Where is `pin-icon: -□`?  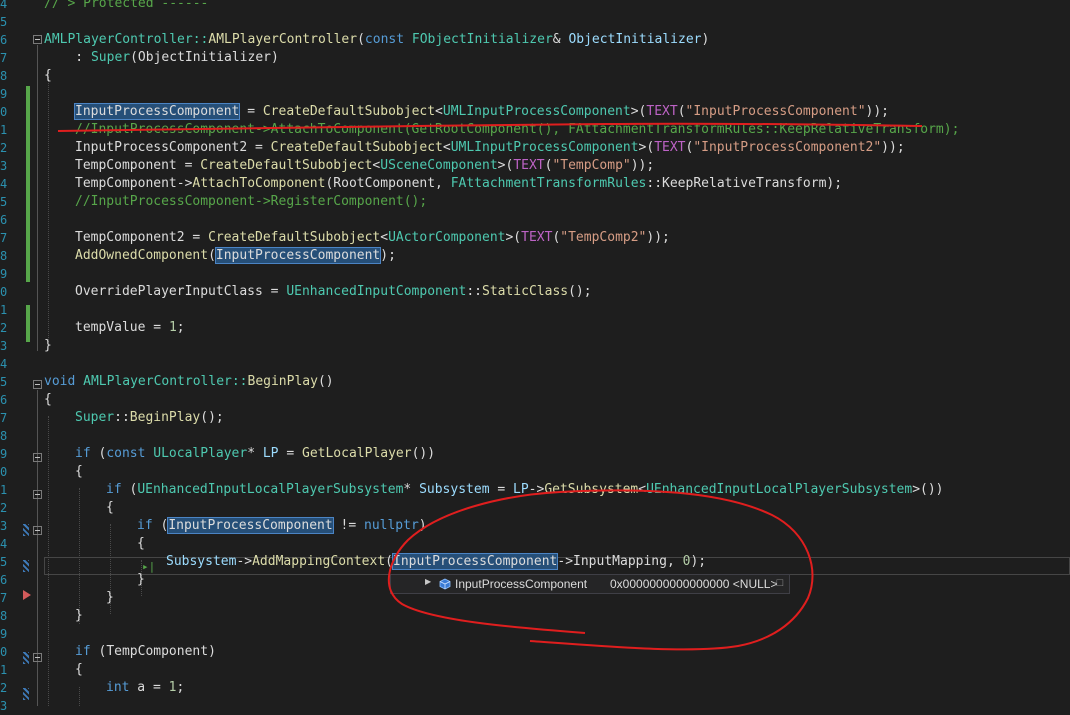 pin-icon: -□ is located at coordinates (778, 583).